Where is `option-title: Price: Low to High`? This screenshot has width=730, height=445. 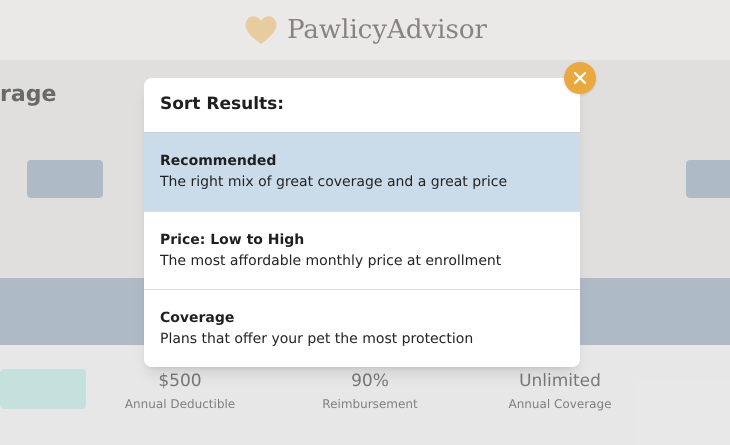 option-title: Price: Low to High is located at coordinates (233, 240).